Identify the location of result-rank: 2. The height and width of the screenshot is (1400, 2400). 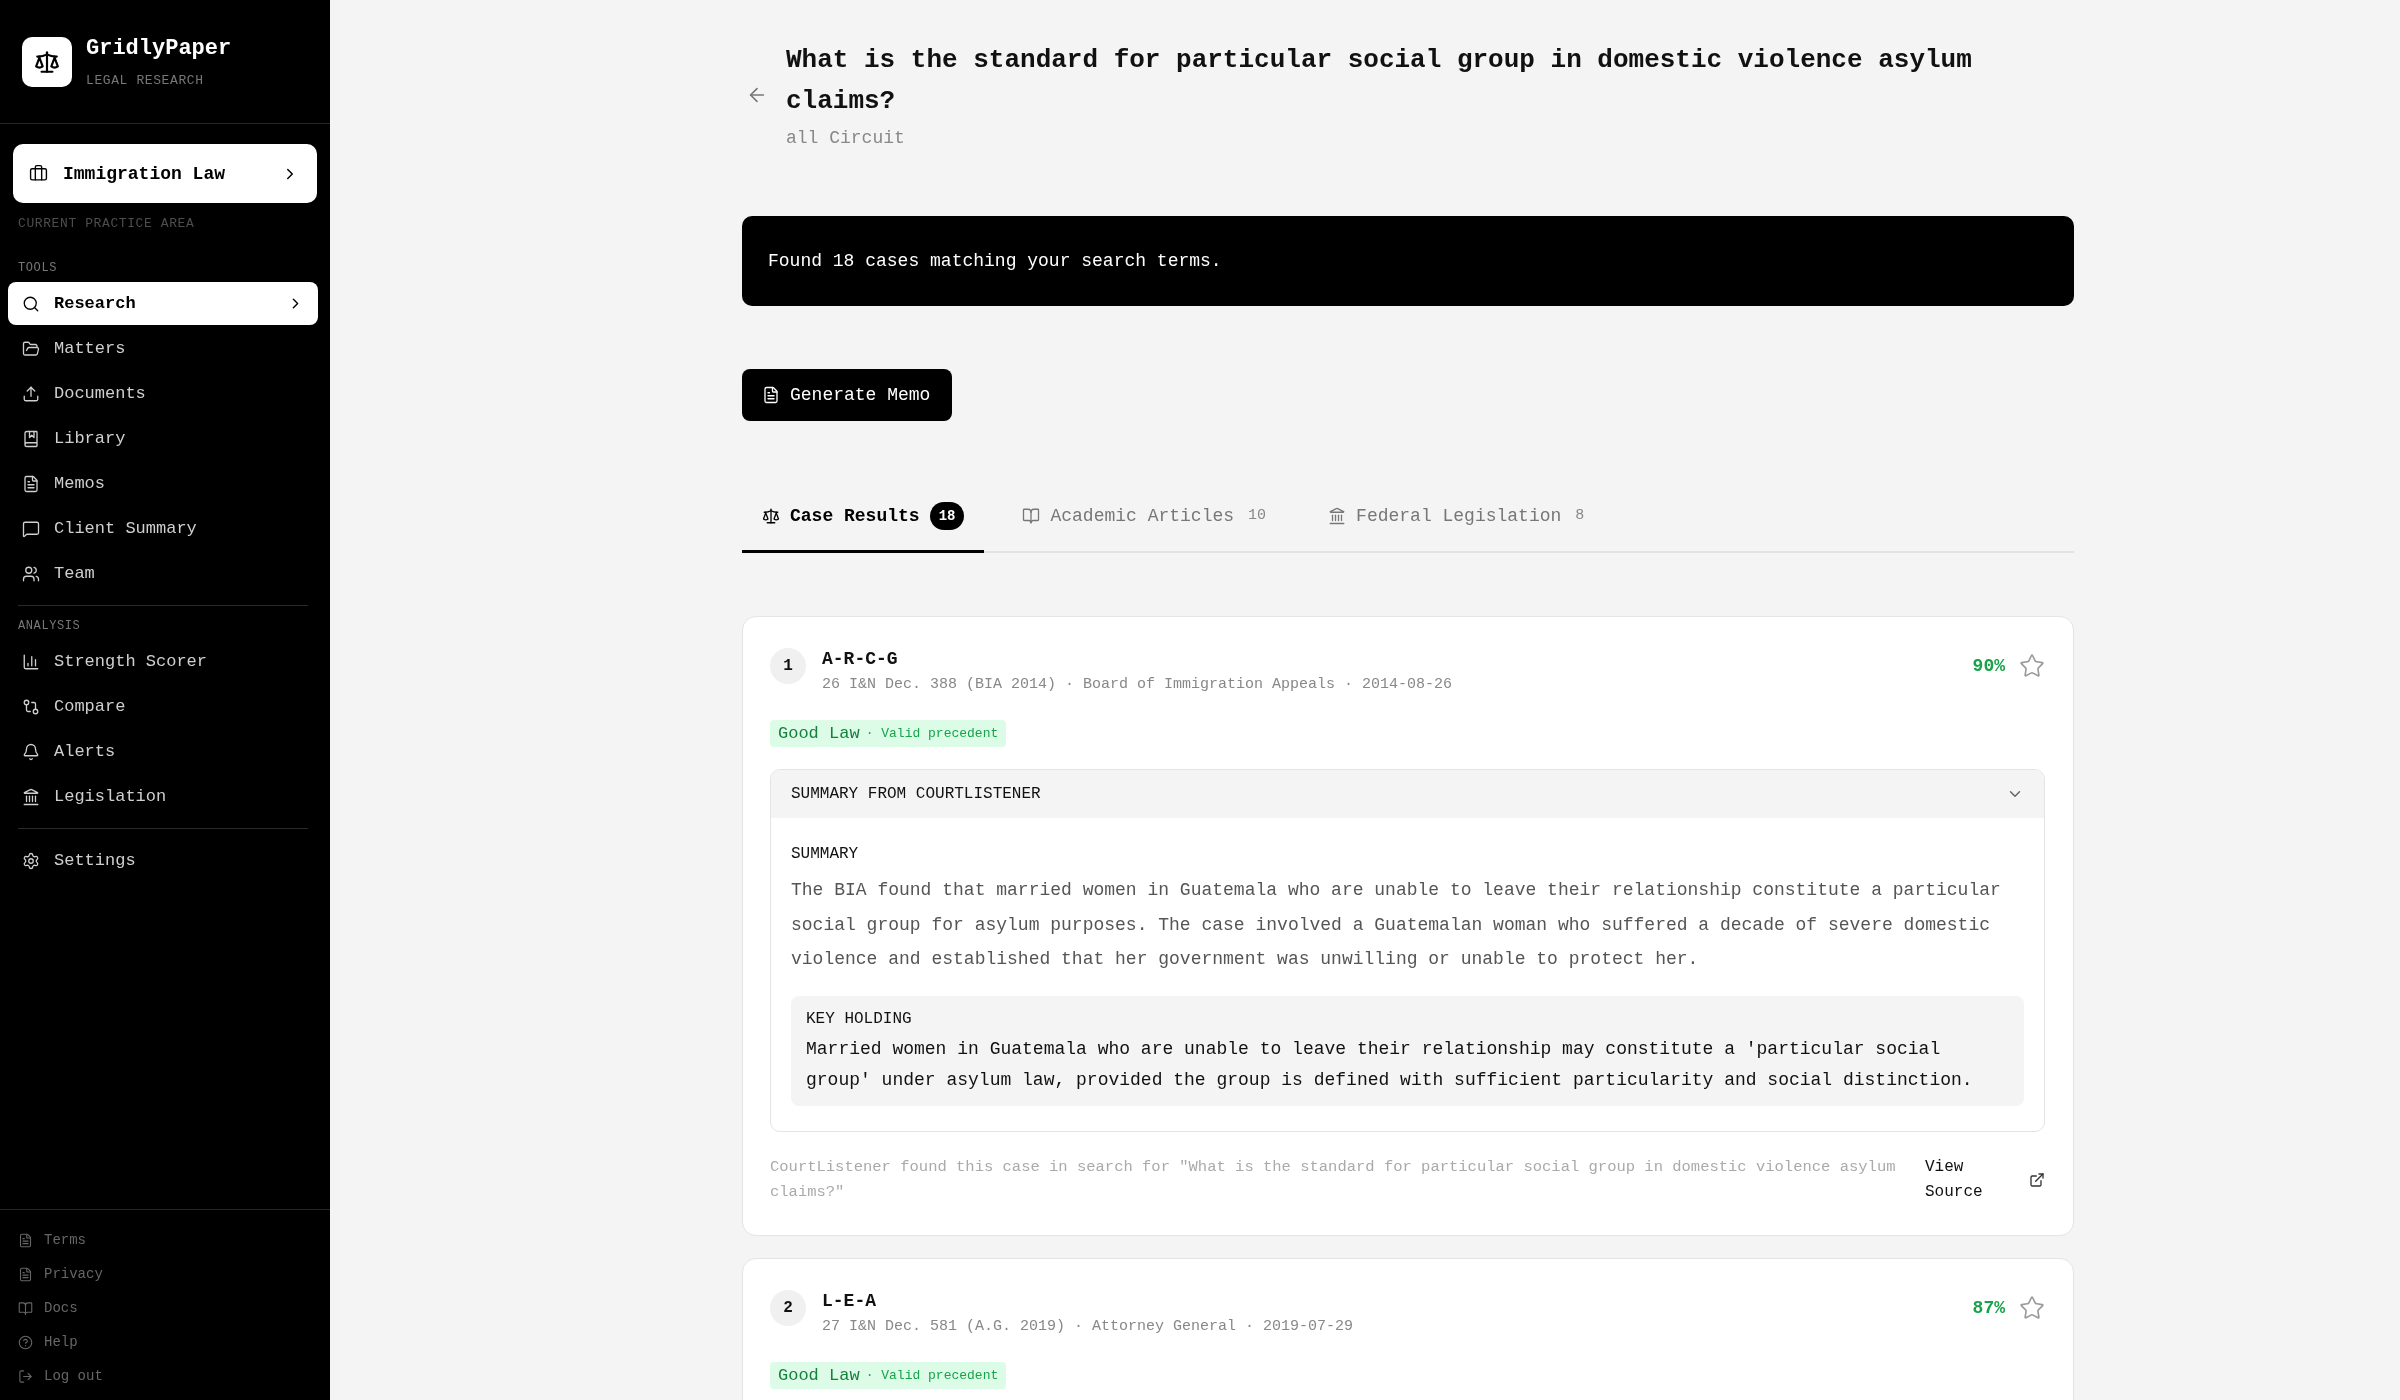
(788, 1307).